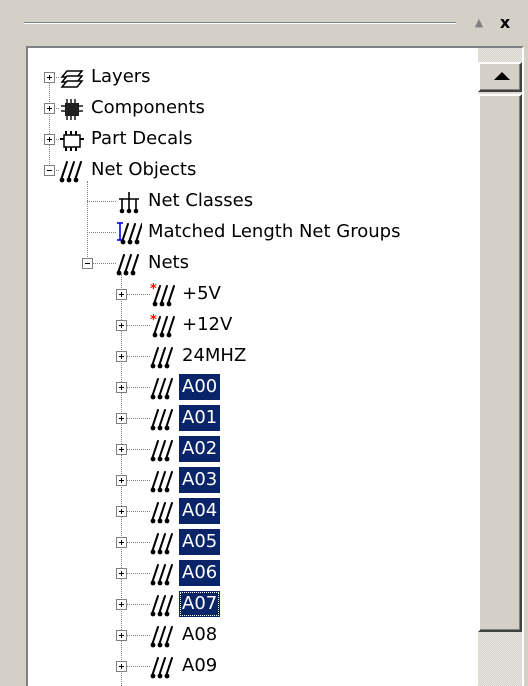 The image size is (528, 686). Describe the element at coordinates (248, 325) in the screenshot. I see `tree-item: * +12V` at that location.